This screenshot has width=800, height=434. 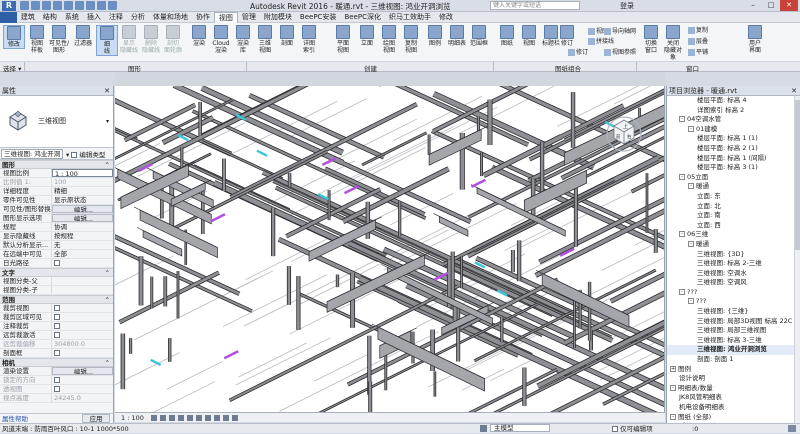 I want to click on tab-12: BeePC深化, so click(x=362, y=17).